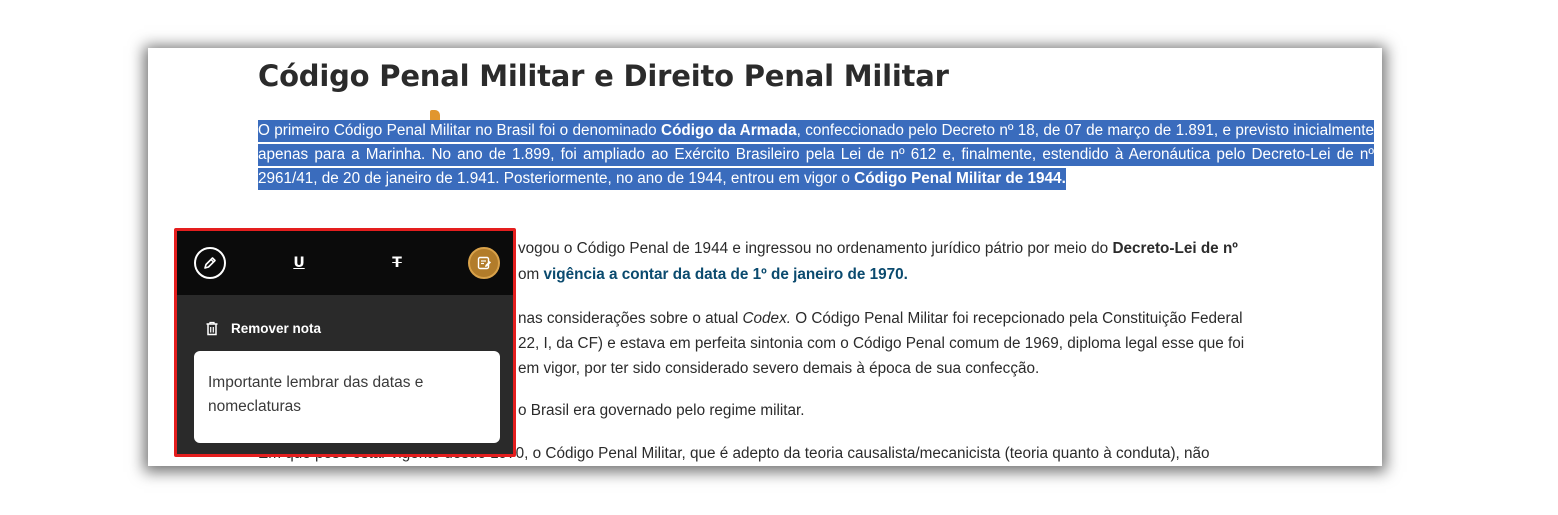 Image resolution: width=1558 pixels, height=515 pixels. I want to click on strikethrough-button: T, so click(397, 263).